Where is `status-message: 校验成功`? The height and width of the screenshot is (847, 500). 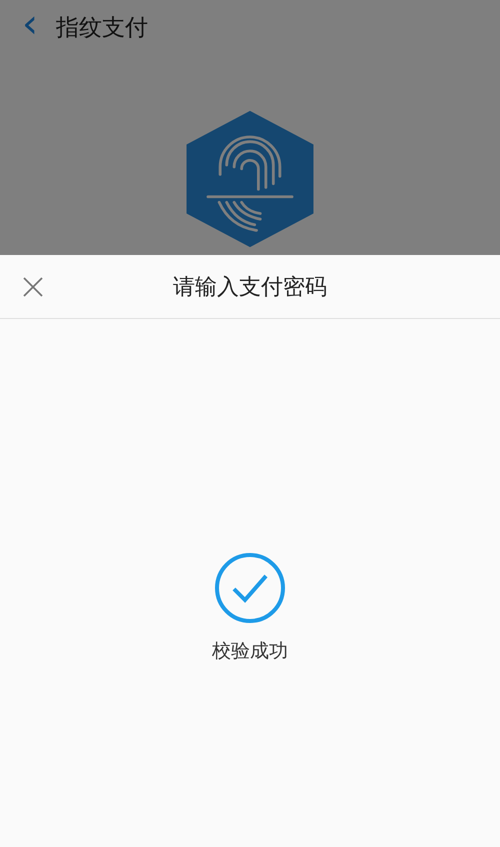 status-message: 校验成功 is located at coordinates (250, 651).